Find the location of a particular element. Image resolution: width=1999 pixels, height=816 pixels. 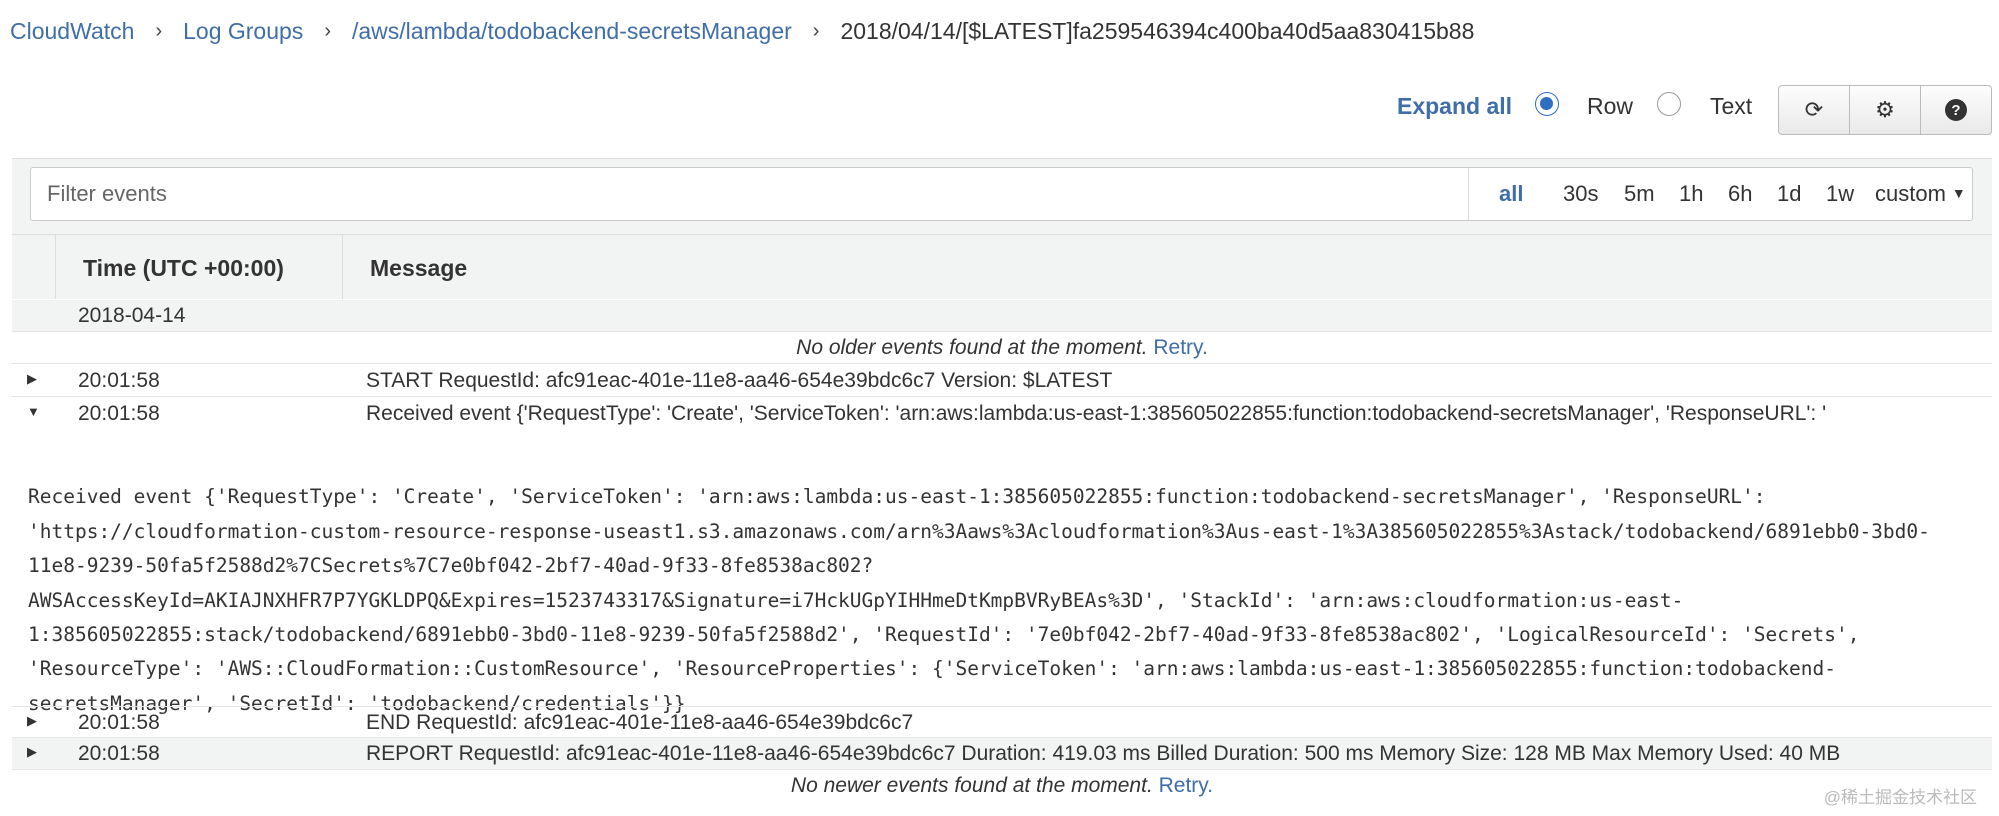

time-range-6h: 6h is located at coordinates (1740, 194).